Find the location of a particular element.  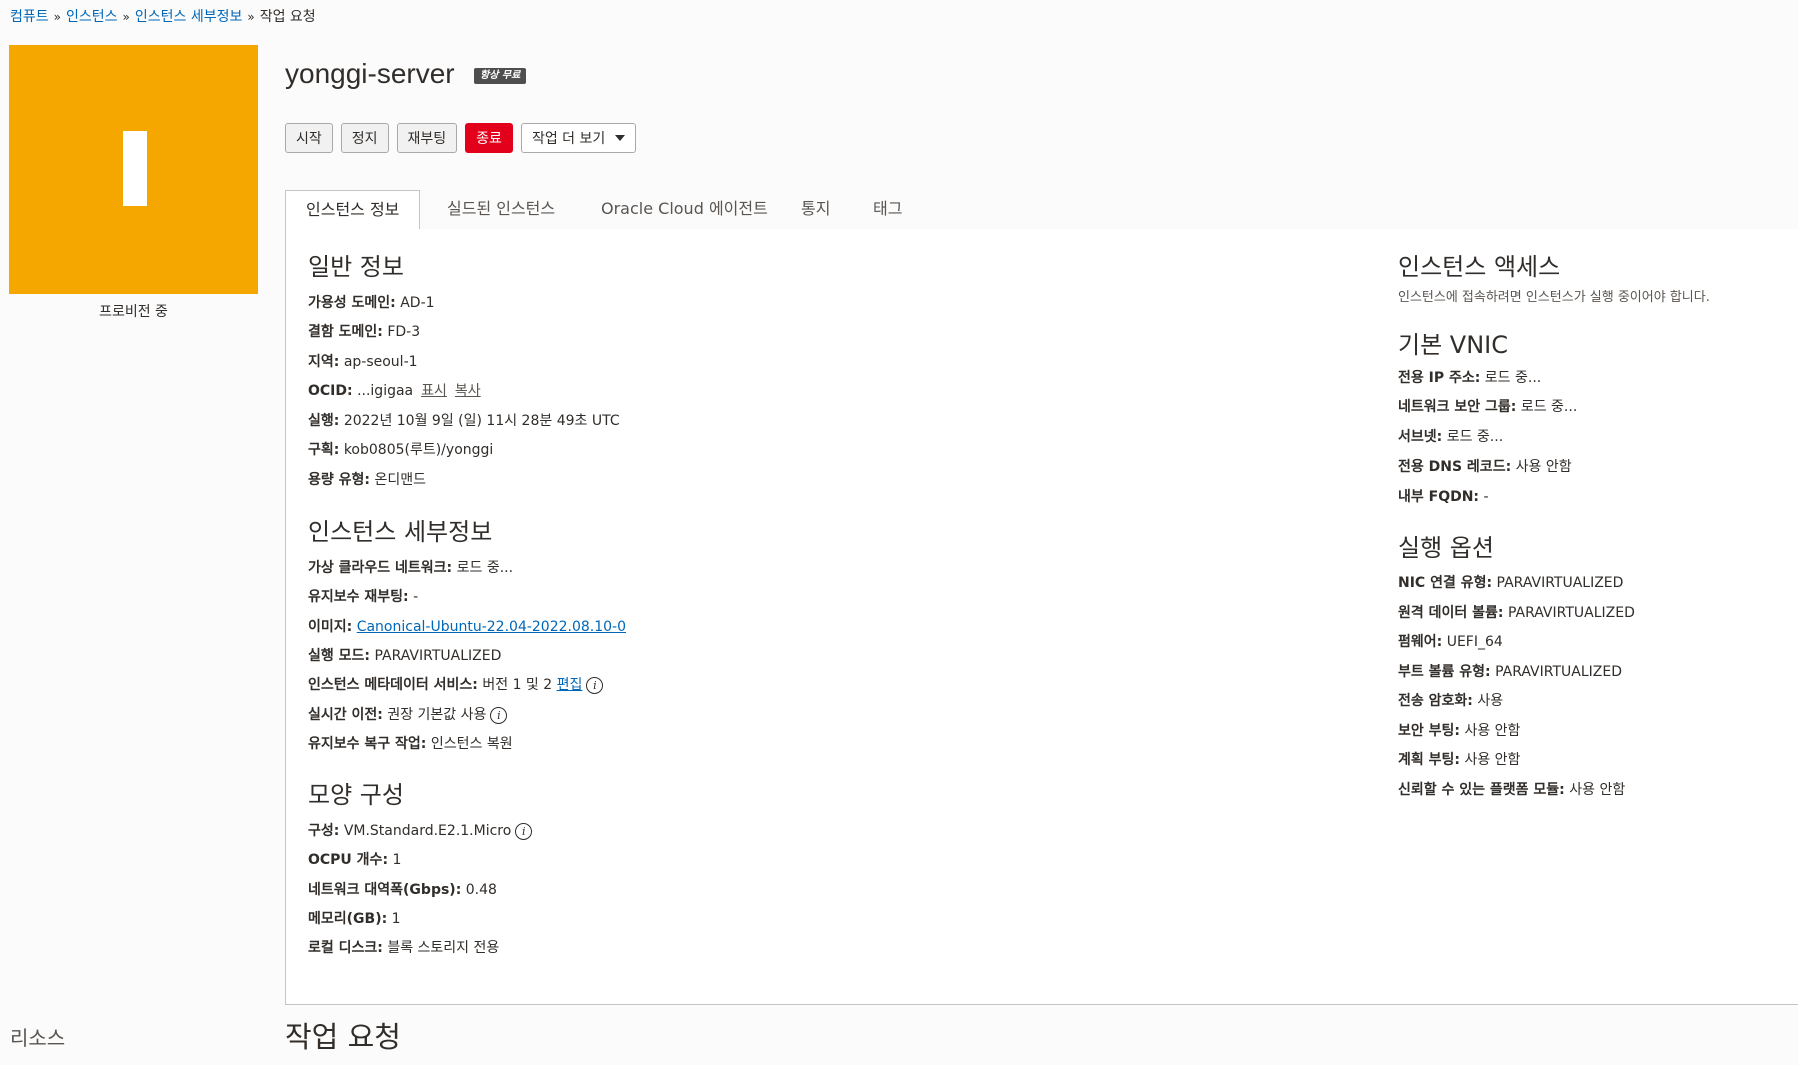

tab-tags: 태그 is located at coordinates (887, 209).